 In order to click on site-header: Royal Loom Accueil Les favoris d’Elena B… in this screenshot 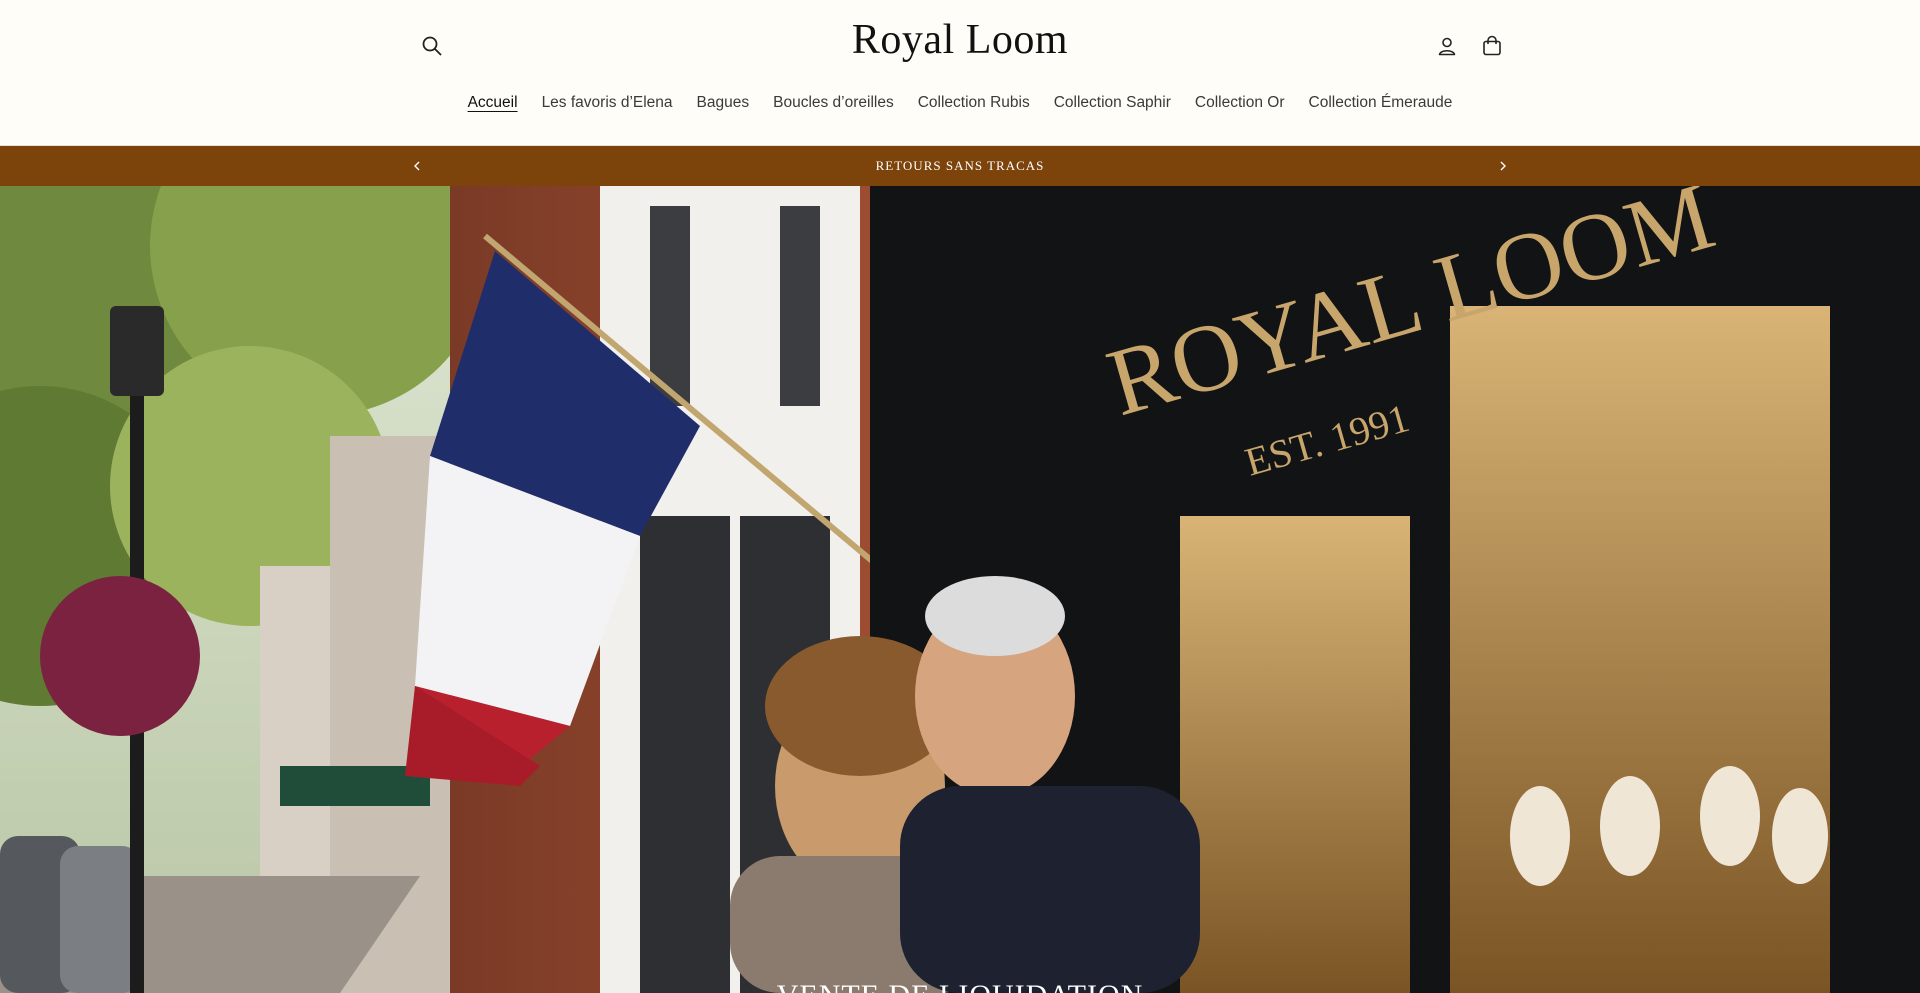, I will do `click(960, 73)`.